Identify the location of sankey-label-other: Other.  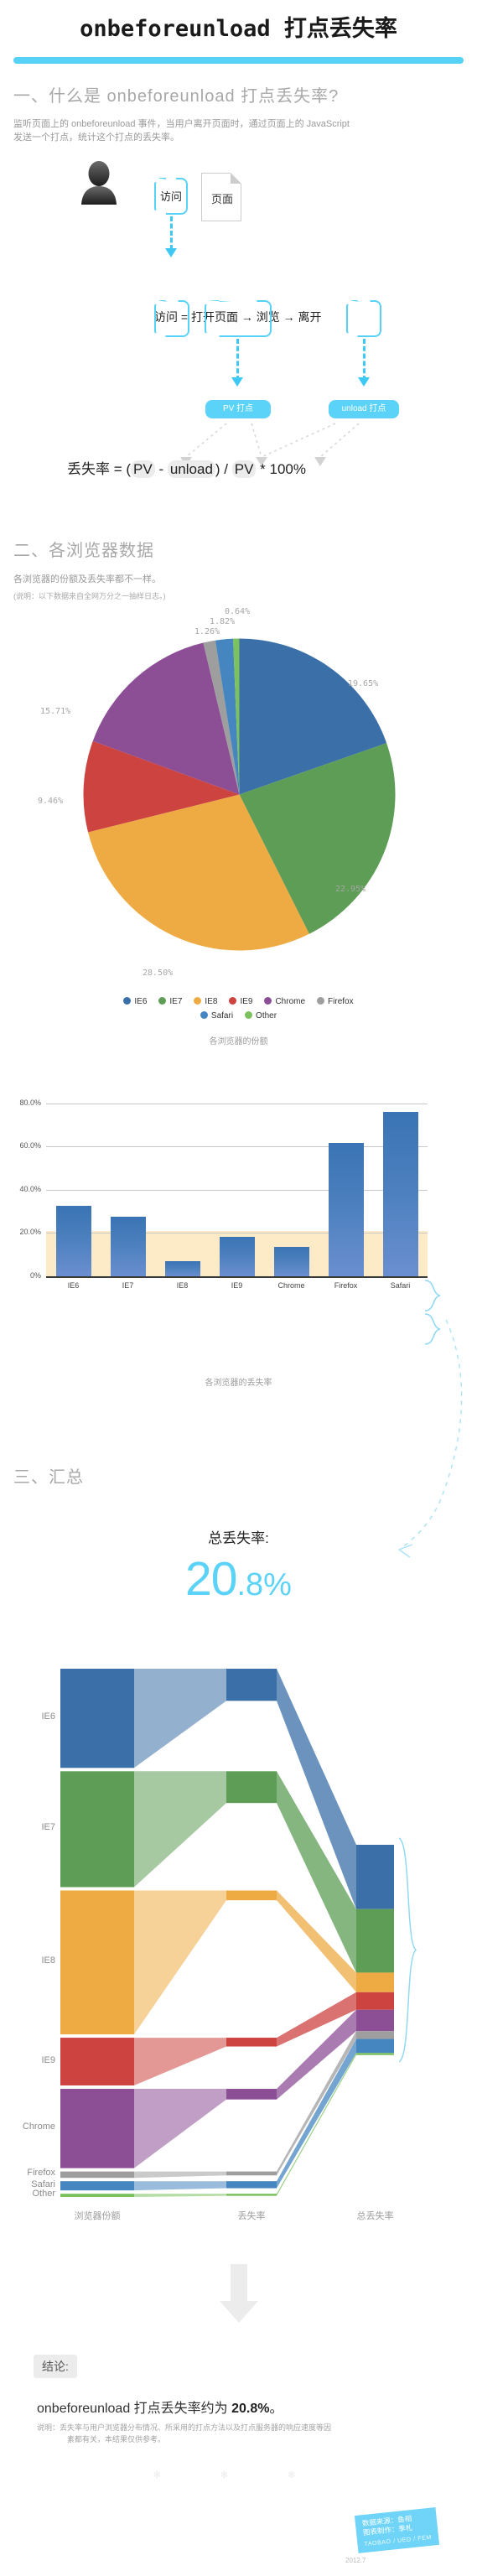
(43, 2194).